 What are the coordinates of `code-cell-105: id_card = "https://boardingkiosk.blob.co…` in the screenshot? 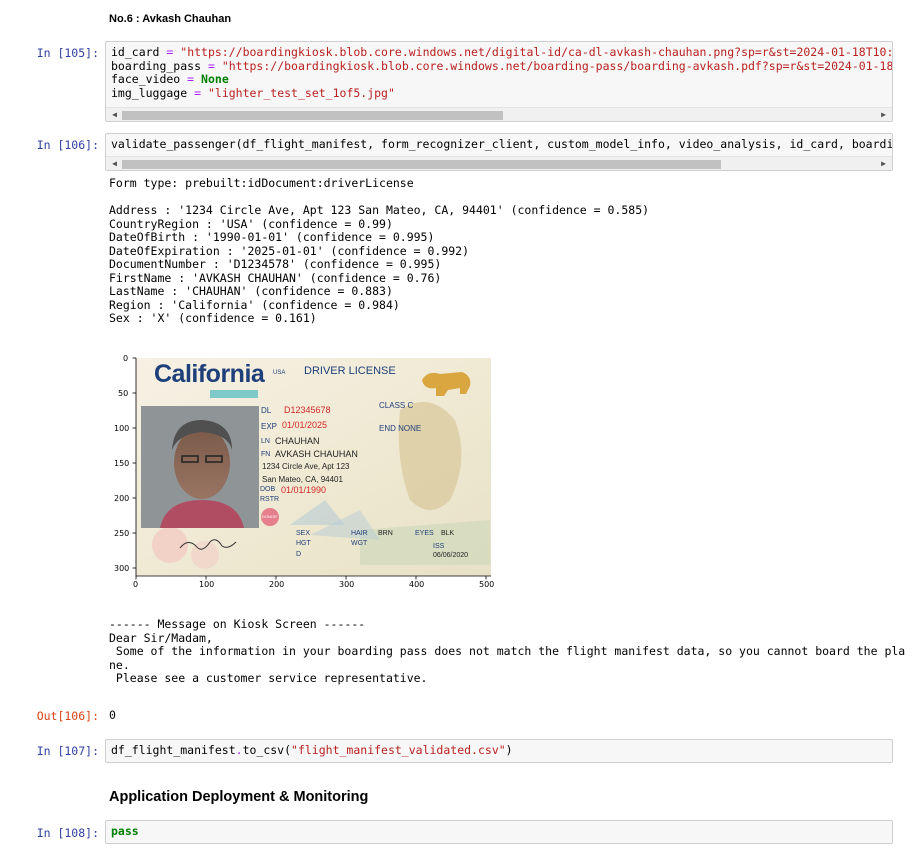 It's located at (499, 81).